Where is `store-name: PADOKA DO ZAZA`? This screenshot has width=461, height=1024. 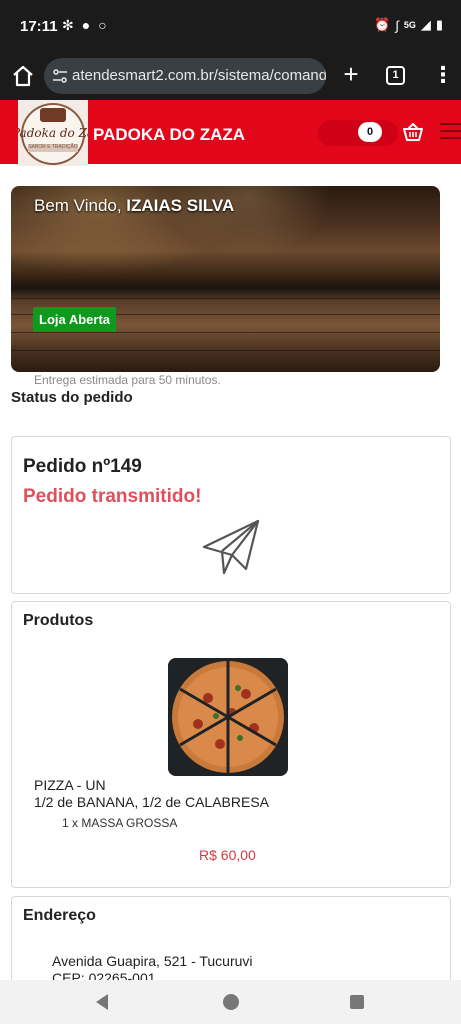
store-name: PADOKA DO ZAZA is located at coordinates (169, 134).